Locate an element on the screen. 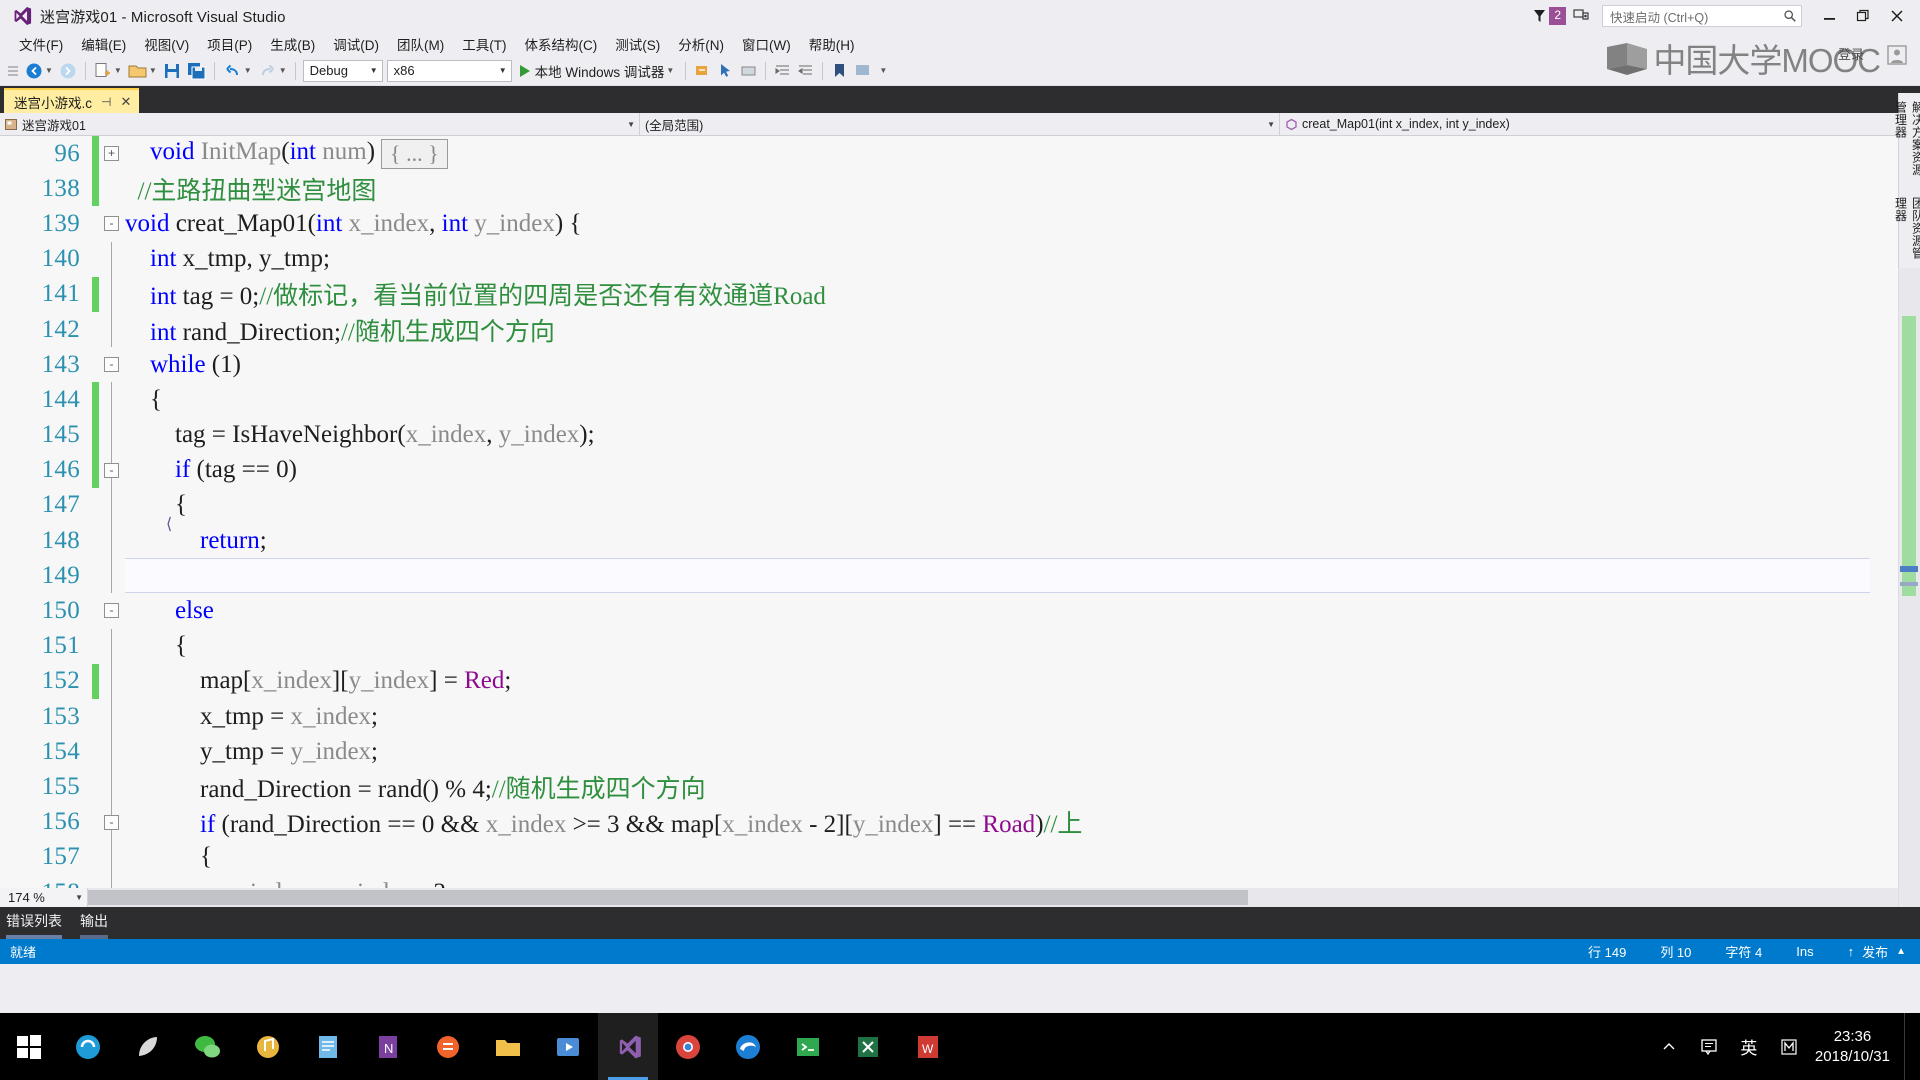  menu-item-build: 生成(B) is located at coordinates (292, 44).